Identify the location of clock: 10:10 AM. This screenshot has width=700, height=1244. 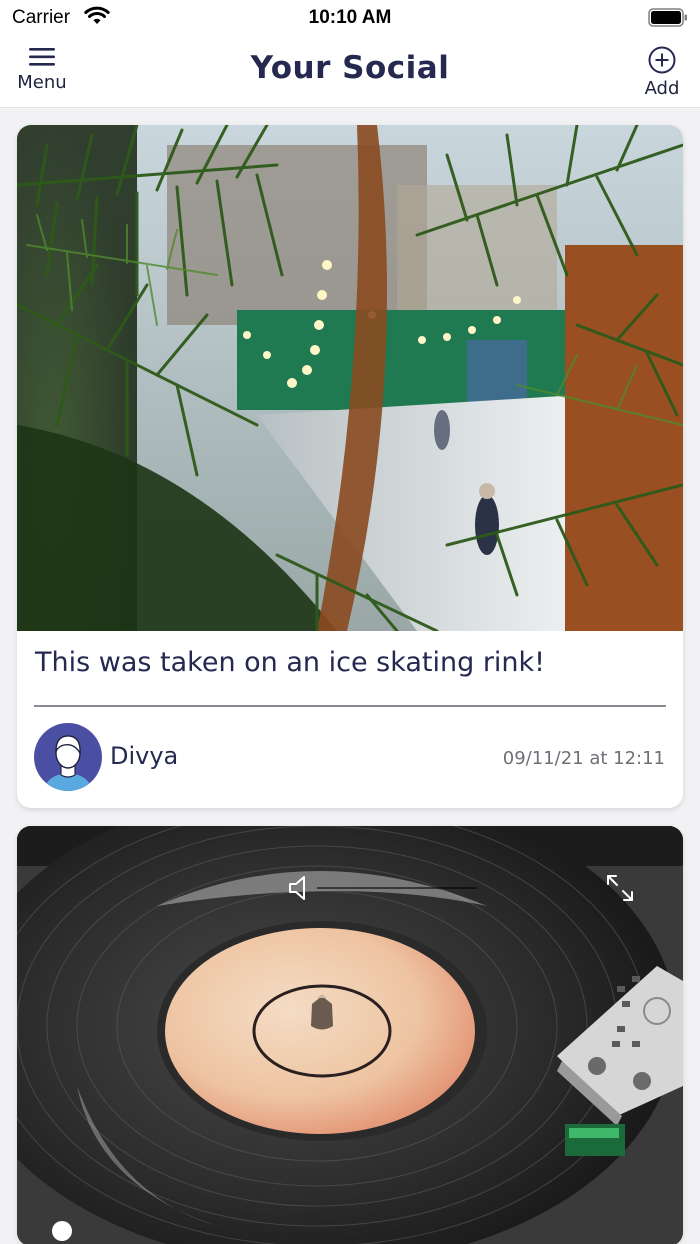
(350, 17).